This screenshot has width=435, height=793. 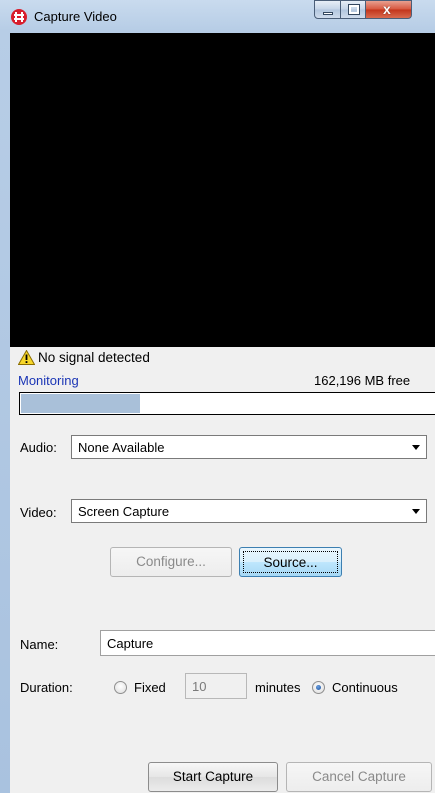 What do you see at coordinates (227, 403) in the screenshot?
I see `audio-level-meter` at bounding box center [227, 403].